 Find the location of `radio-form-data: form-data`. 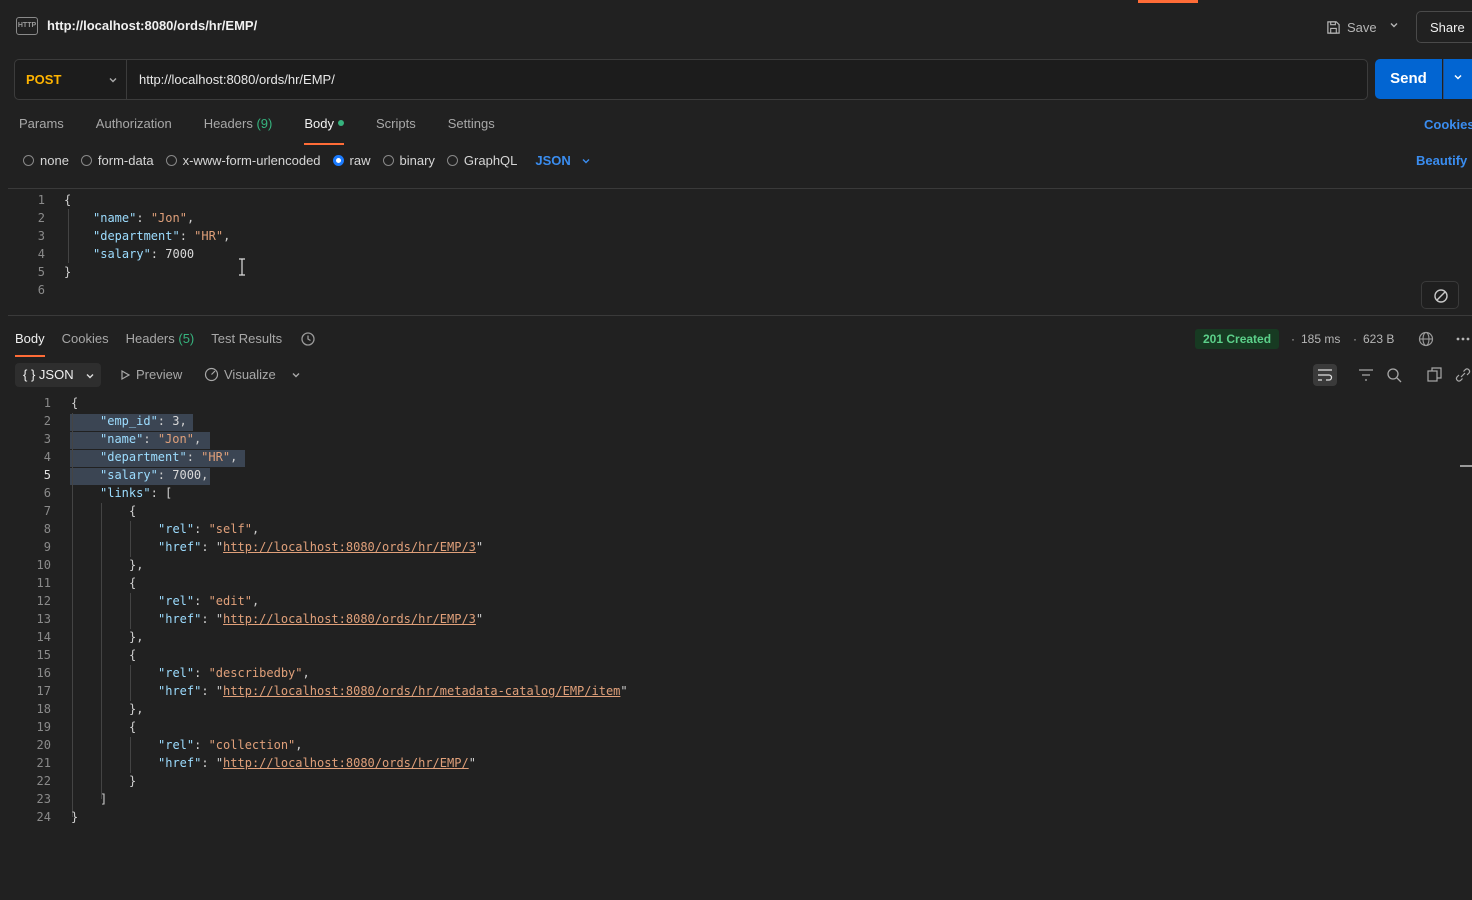

radio-form-data: form-data is located at coordinates (117, 160).